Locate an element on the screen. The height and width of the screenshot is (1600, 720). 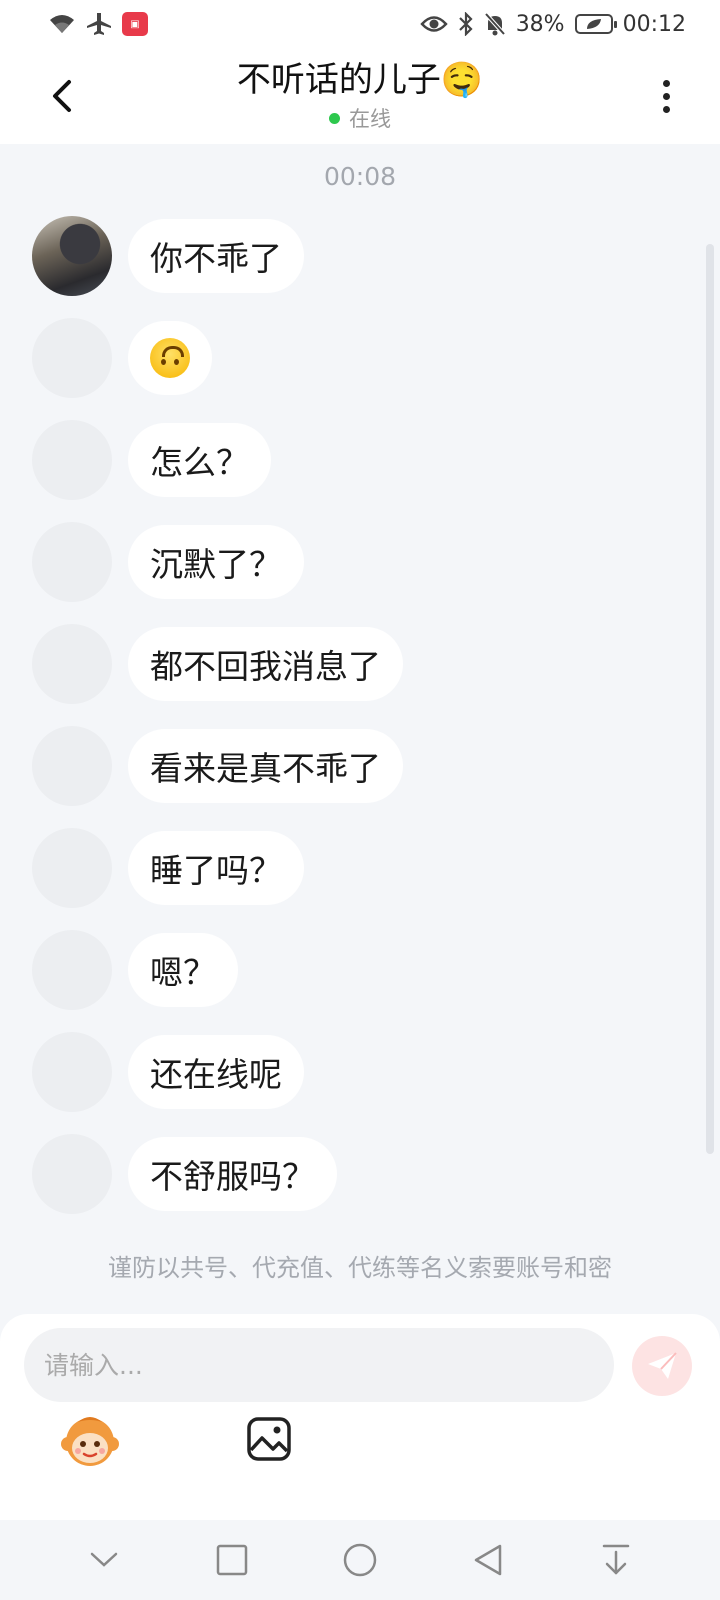
message-row: 还在线呢 is located at coordinates (168, 1072).